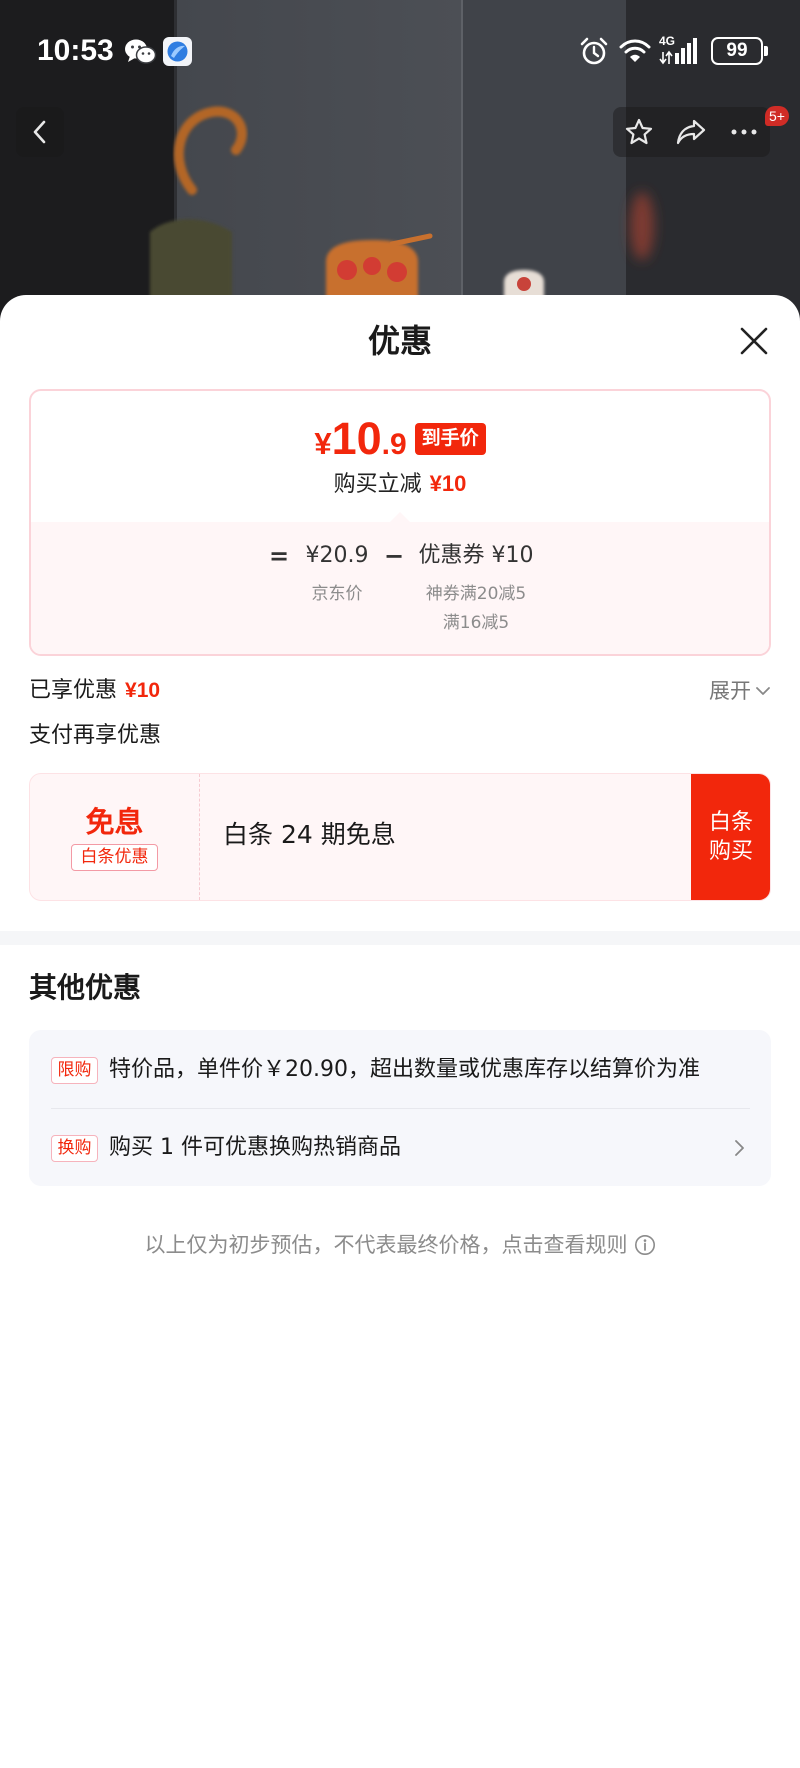 Image resolution: width=800 pixels, height=1768 pixels. I want to click on baitiao-description: 白条 24 期免息, so click(309, 834).